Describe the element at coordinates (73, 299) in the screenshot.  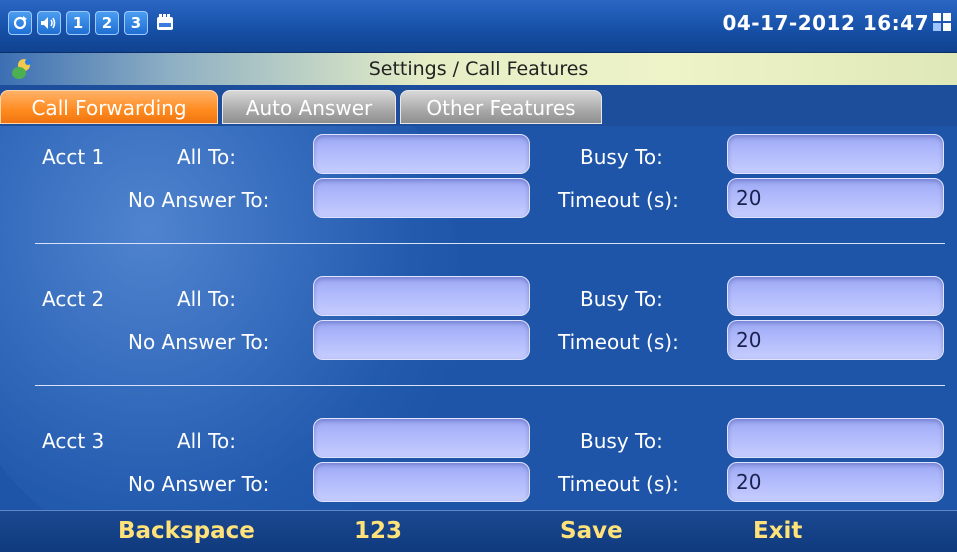
I see `account-label: Acct 2` at that location.